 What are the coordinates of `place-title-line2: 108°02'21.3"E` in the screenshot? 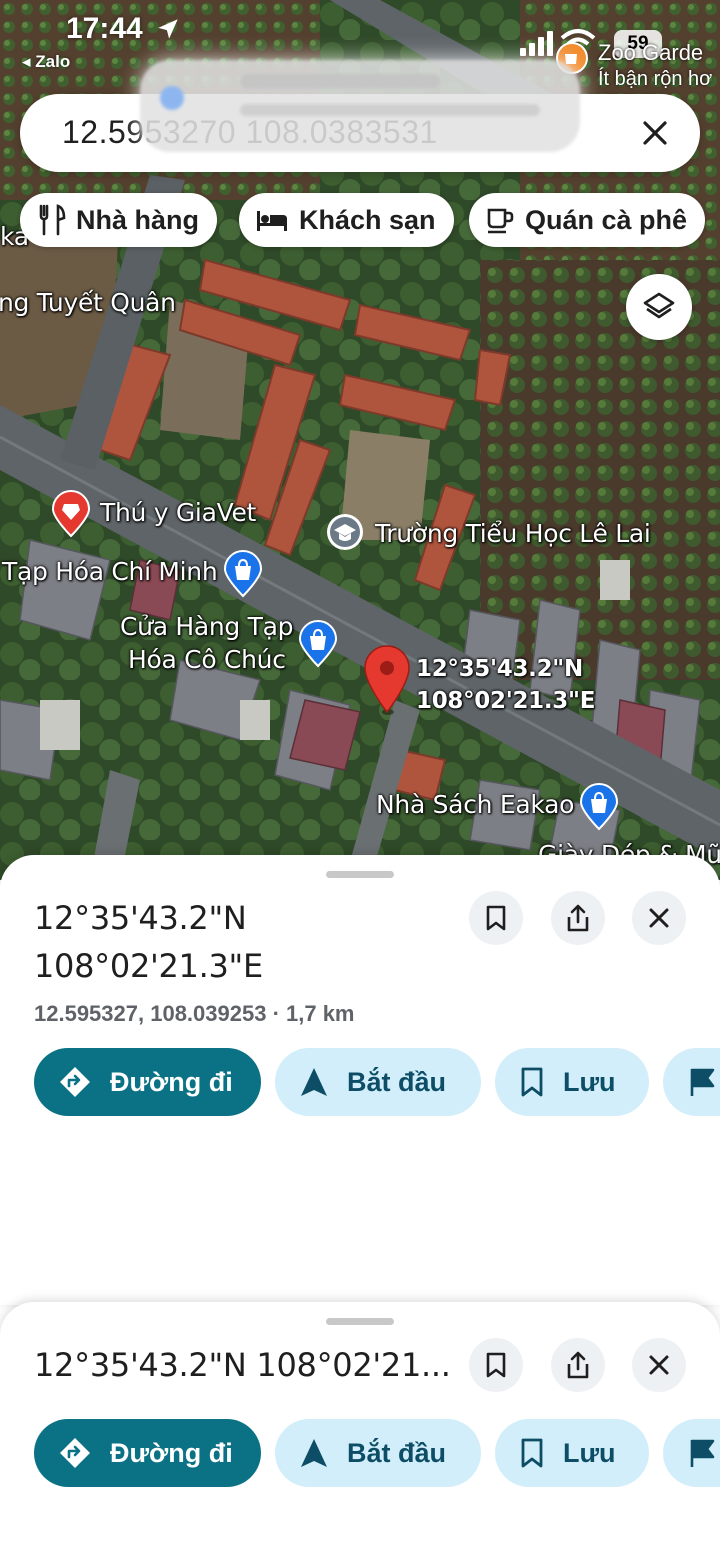 It's located at (148, 966).